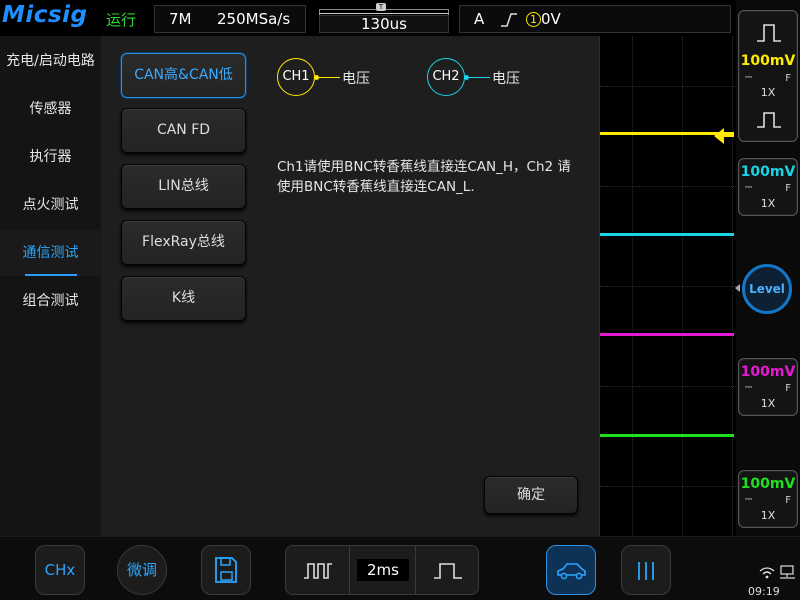 This screenshot has width=800, height=600. I want to click on category-nav: 充电/启动电路 传感器 执行器 点火测试 通信测试 组合测试, so click(50, 286).